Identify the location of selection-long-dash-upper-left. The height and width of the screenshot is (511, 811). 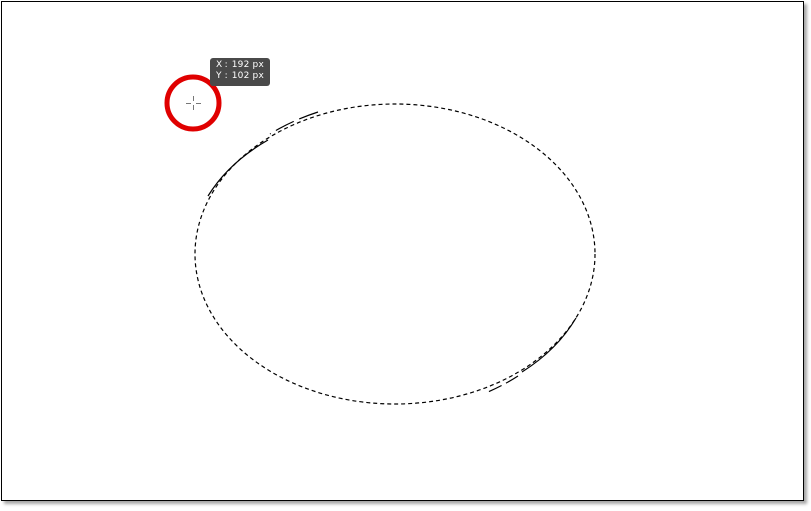
(238, 168).